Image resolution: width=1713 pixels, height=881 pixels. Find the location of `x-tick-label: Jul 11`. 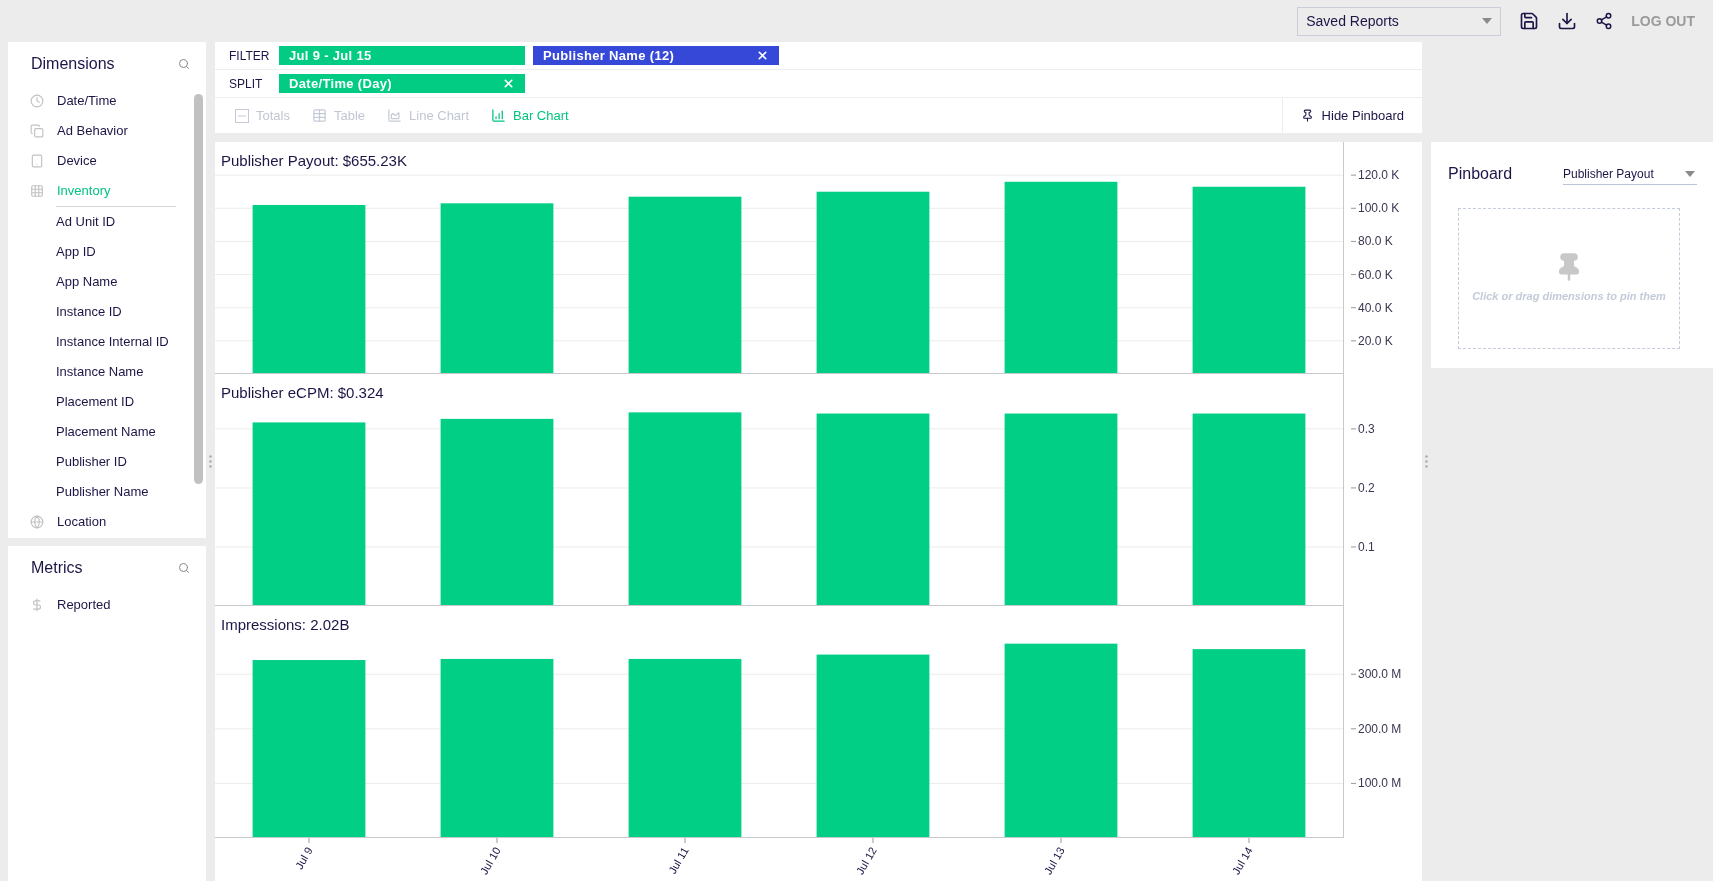

x-tick-label: Jul 11 is located at coordinates (678, 860).